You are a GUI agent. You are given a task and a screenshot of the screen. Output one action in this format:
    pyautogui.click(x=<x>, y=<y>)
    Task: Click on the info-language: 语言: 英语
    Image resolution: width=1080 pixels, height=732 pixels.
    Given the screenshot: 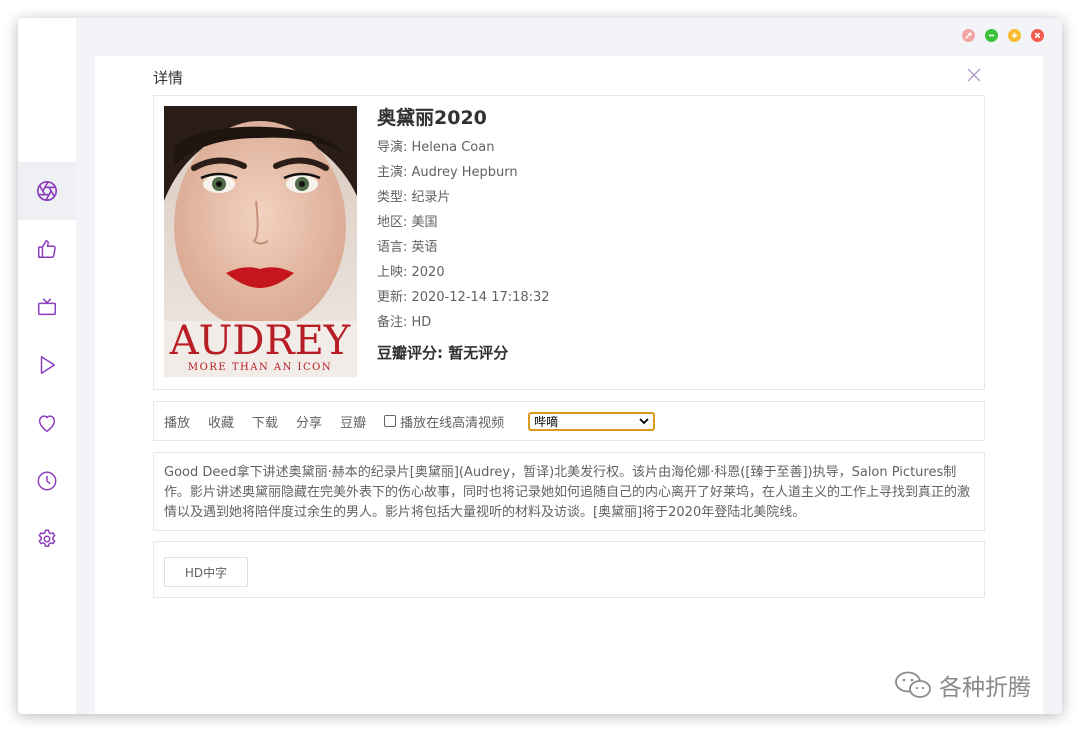 What is the action you would take?
    pyautogui.click(x=407, y=247)
    